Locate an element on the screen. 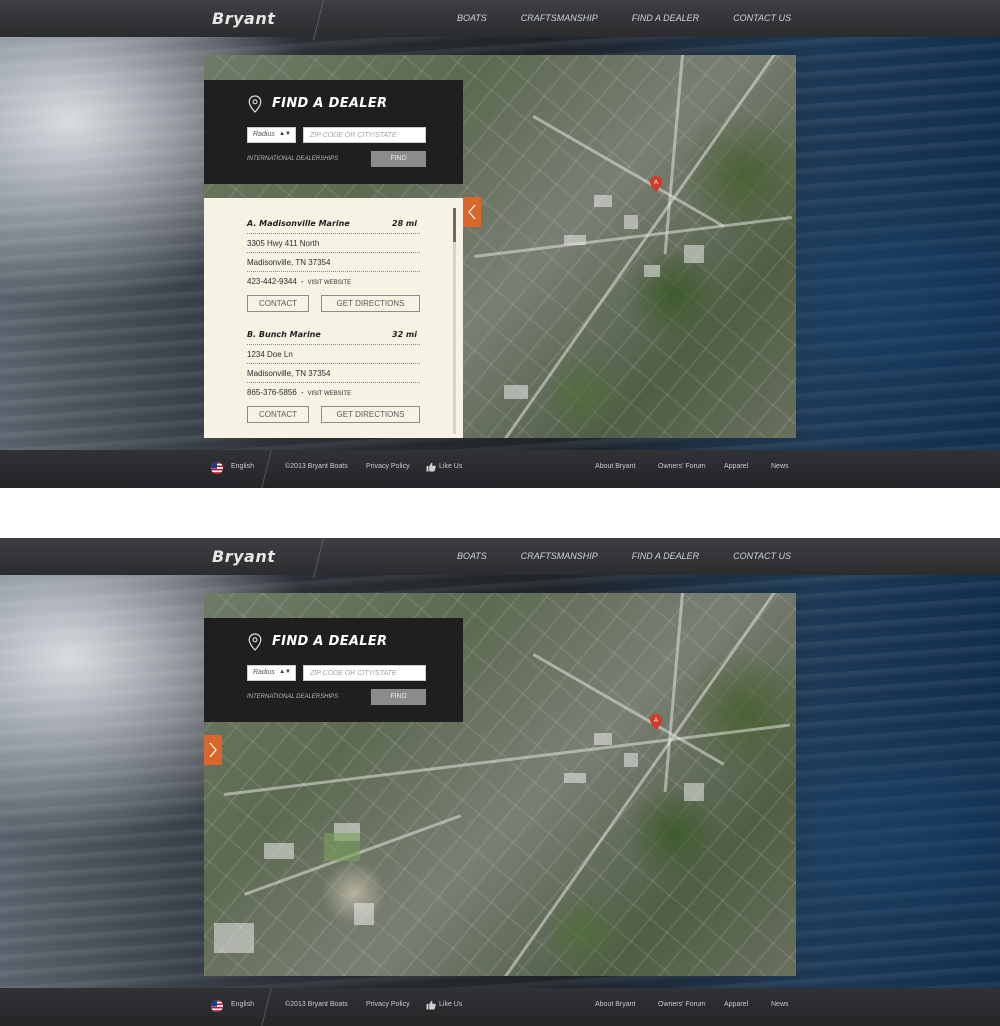 This screenshot has height=1026, width=1000. dealer-phone: 865-376-5856 is located at coordinates (272, 392).